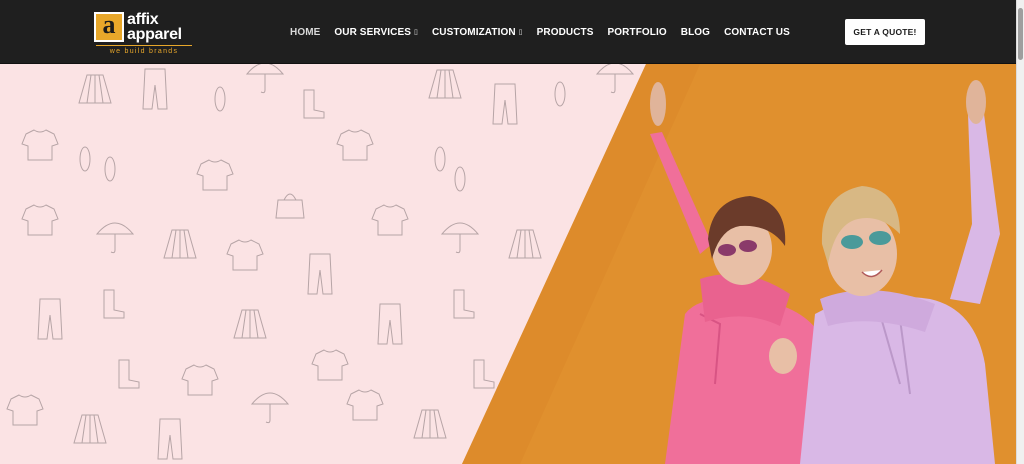  Describe the element at coordinates (565, 32) in the screenshot. I see `nav-products: PRODUCTS` at that location.